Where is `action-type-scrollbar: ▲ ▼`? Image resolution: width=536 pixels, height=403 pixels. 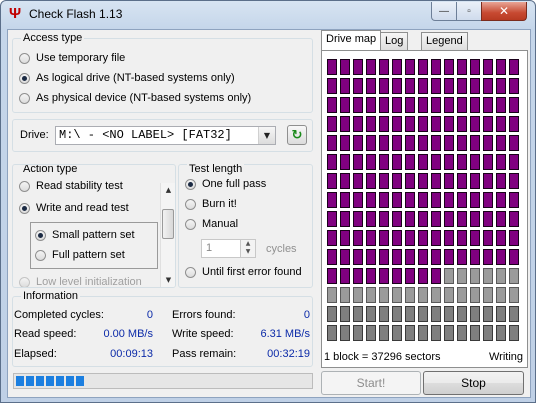
action-type-scrollbar: ▲ ▼ is located at coordinates (167, 235).